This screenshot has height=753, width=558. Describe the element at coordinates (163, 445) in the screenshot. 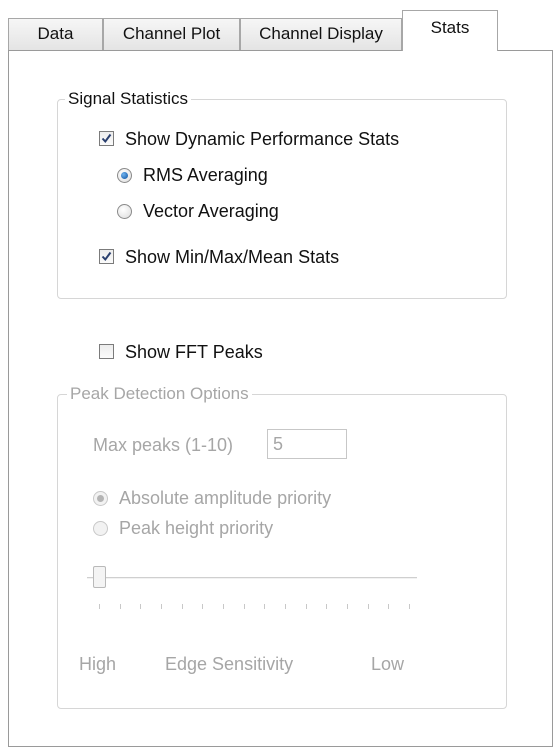

I see `max-peaks-label: Max peaks (1-10)` at that location.